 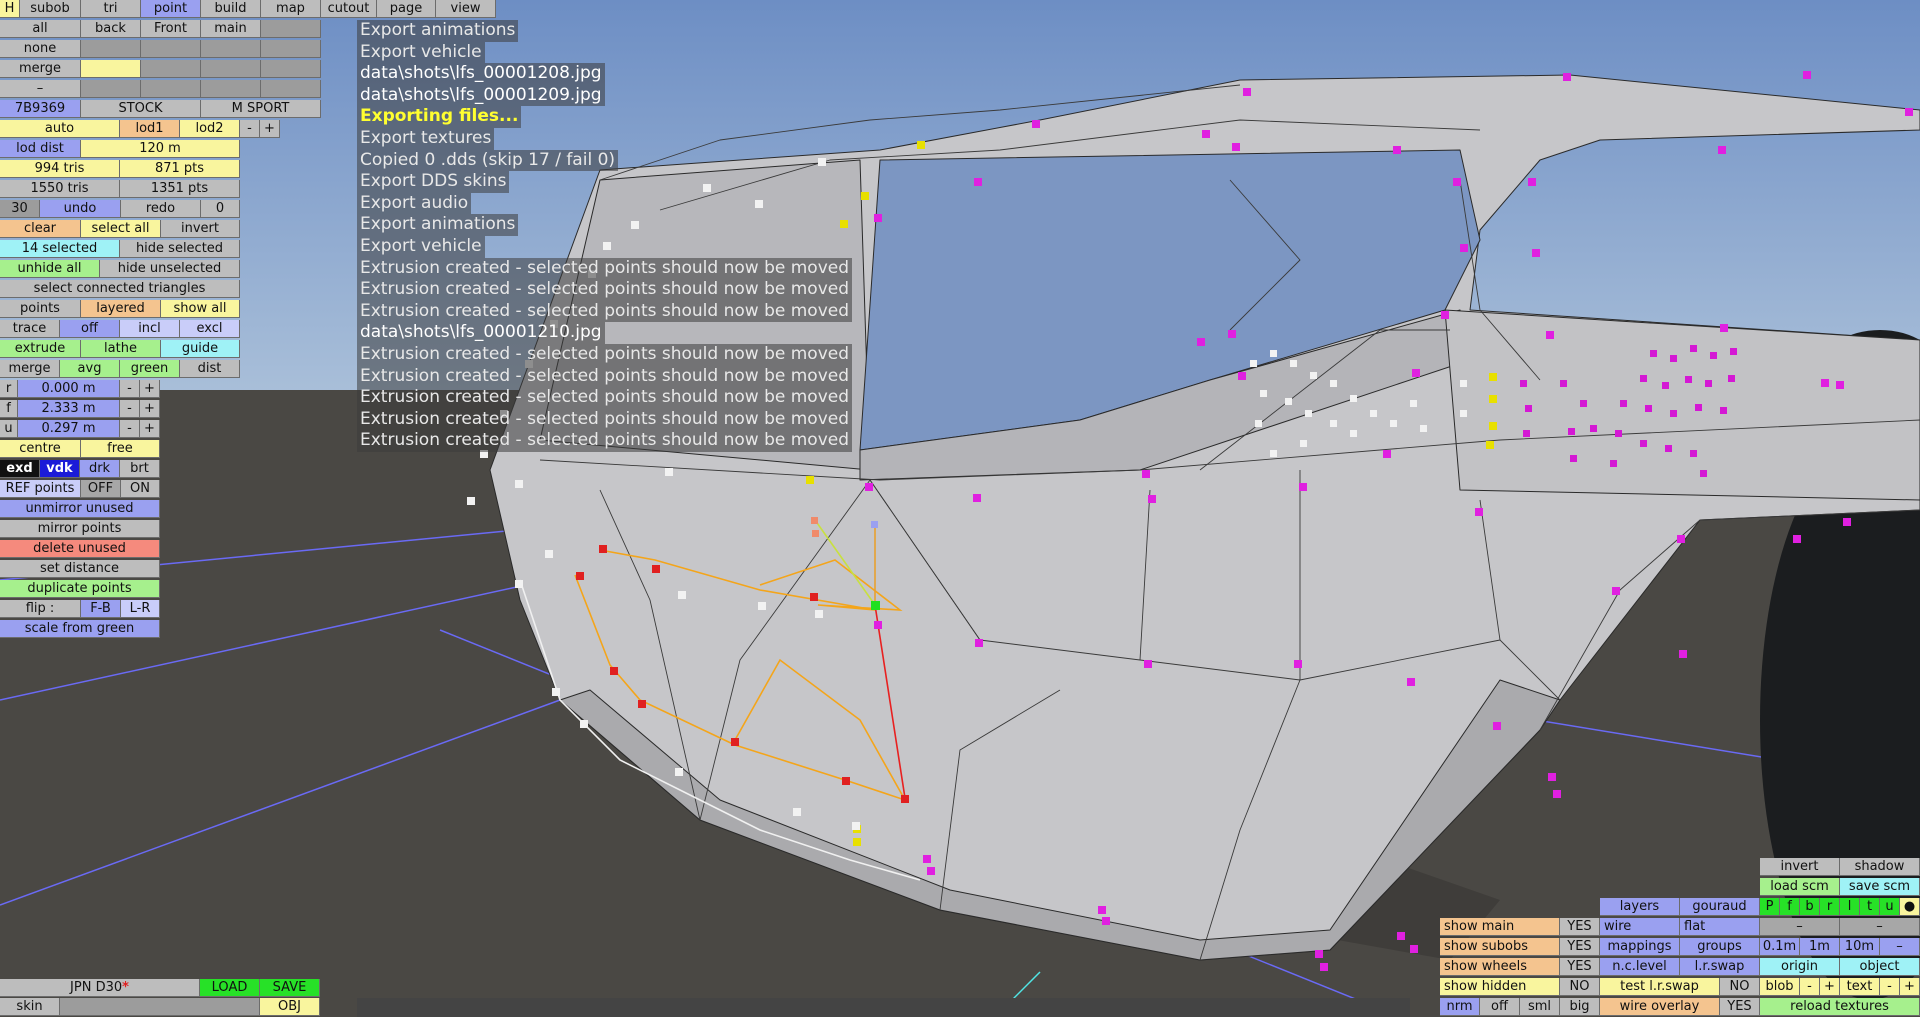 What do you see at coordinates (60, 129) in the screenshot?
I see `lod-auto-button: auto` at bounding box center [60, 129].